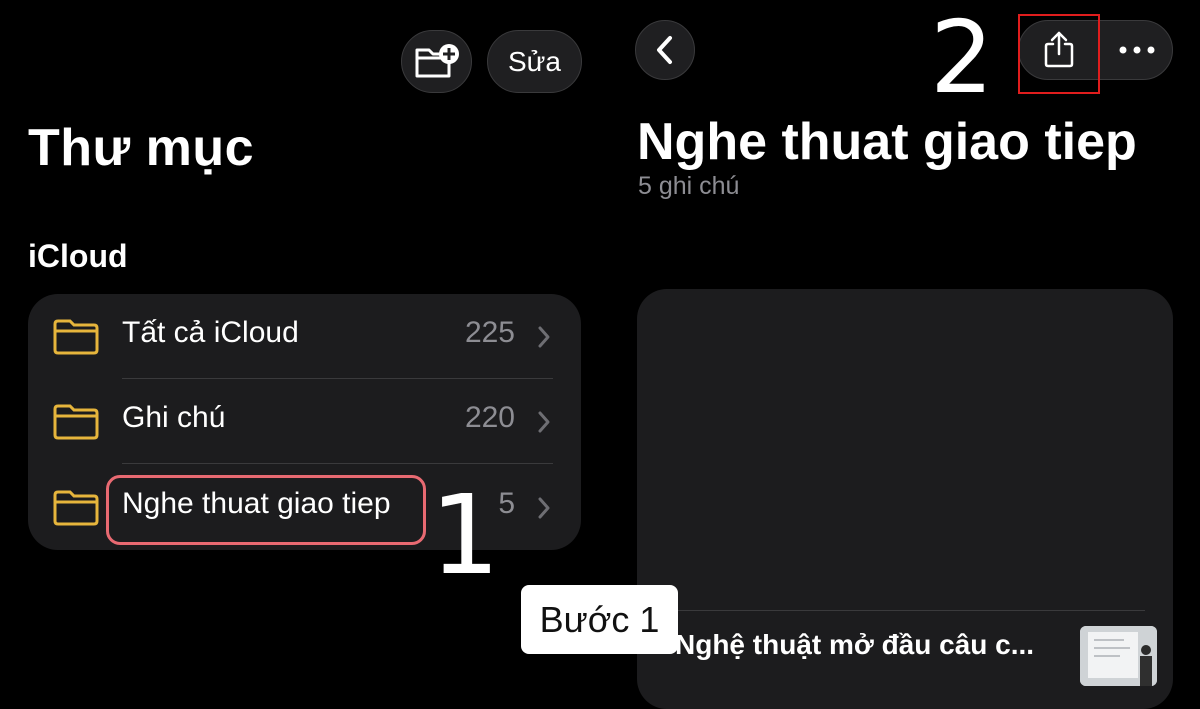 This screenshot has height=709, width=1200. Describe the element at coordinates (304, 336) in the screenshot. I see `folder-row-all-icloud: Tất cả iCloud 225` at that location.